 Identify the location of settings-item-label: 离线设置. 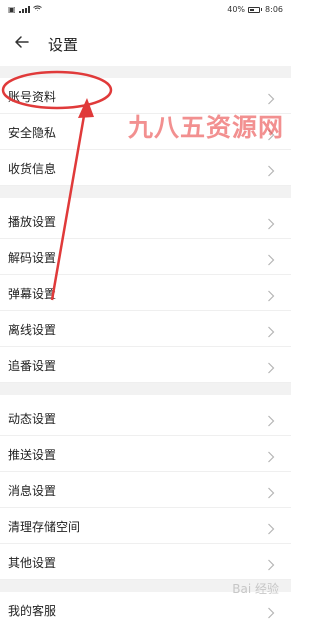
(32, 330).